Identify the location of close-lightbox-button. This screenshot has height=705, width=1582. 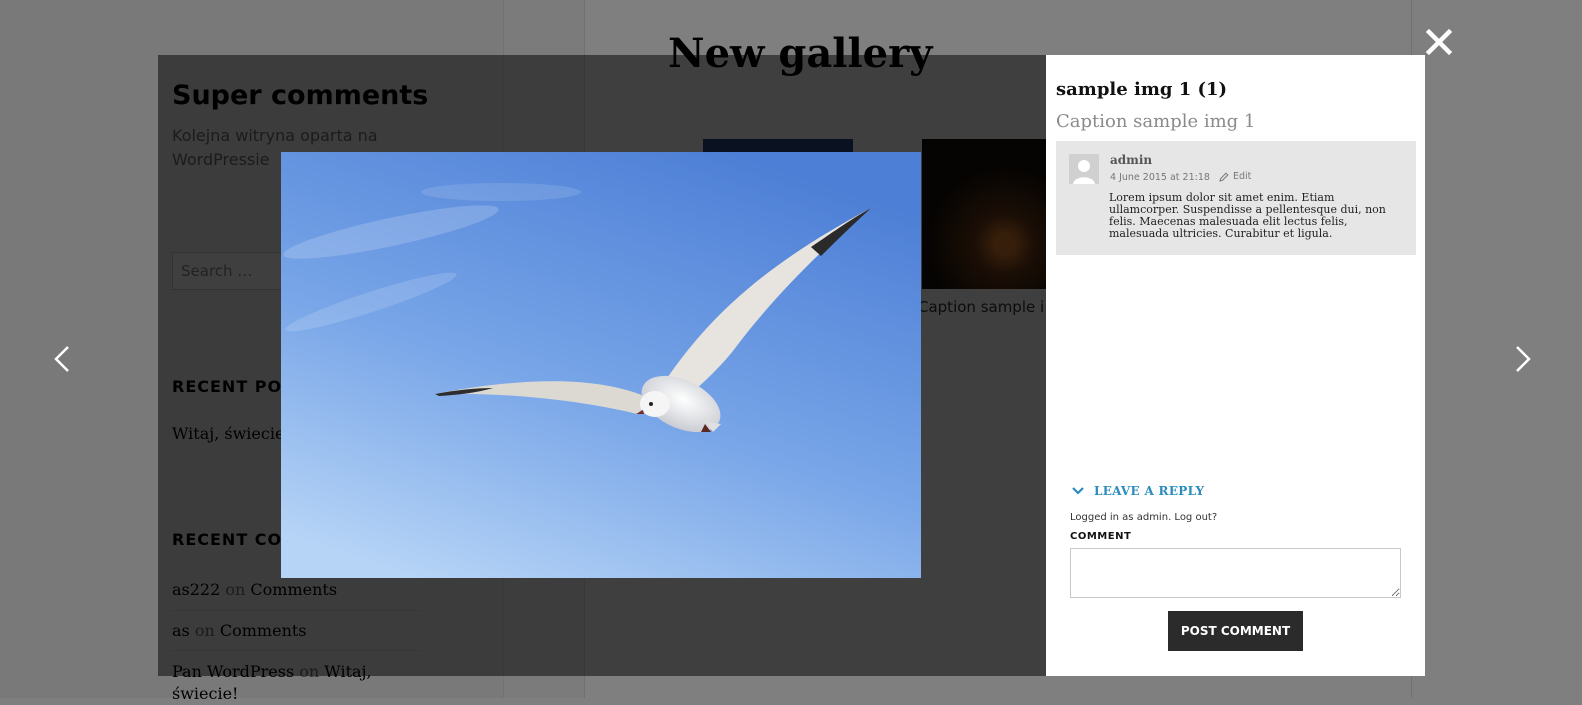
(1439, 42).